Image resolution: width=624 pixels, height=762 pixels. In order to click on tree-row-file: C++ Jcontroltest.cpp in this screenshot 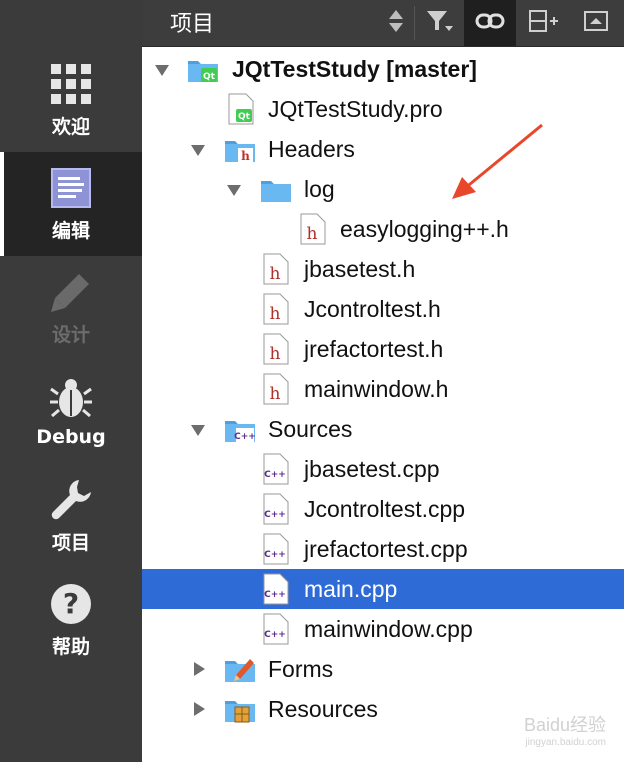, I will do `click(383, 509)`.